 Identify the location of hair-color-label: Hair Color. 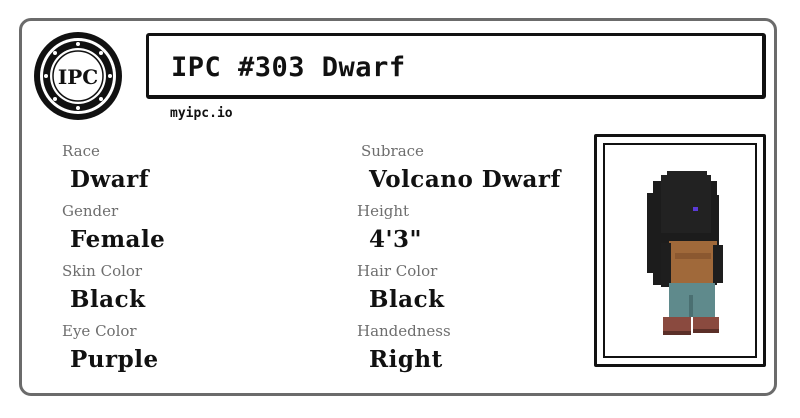
(397, 271).